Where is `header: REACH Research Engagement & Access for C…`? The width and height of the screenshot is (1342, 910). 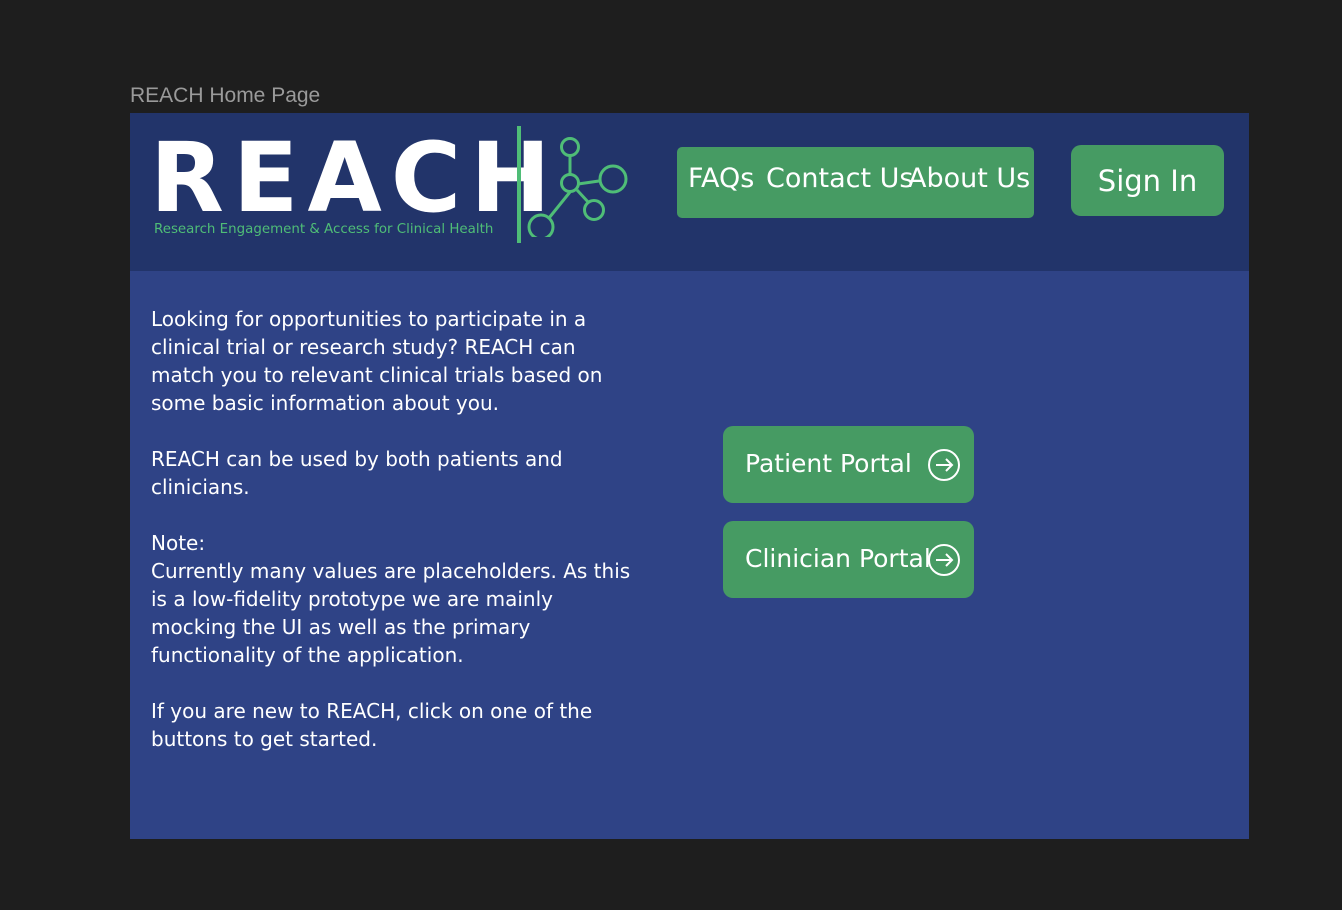
header: REACH Research Engagement & Access for C… is located at coordinates (689, 192).